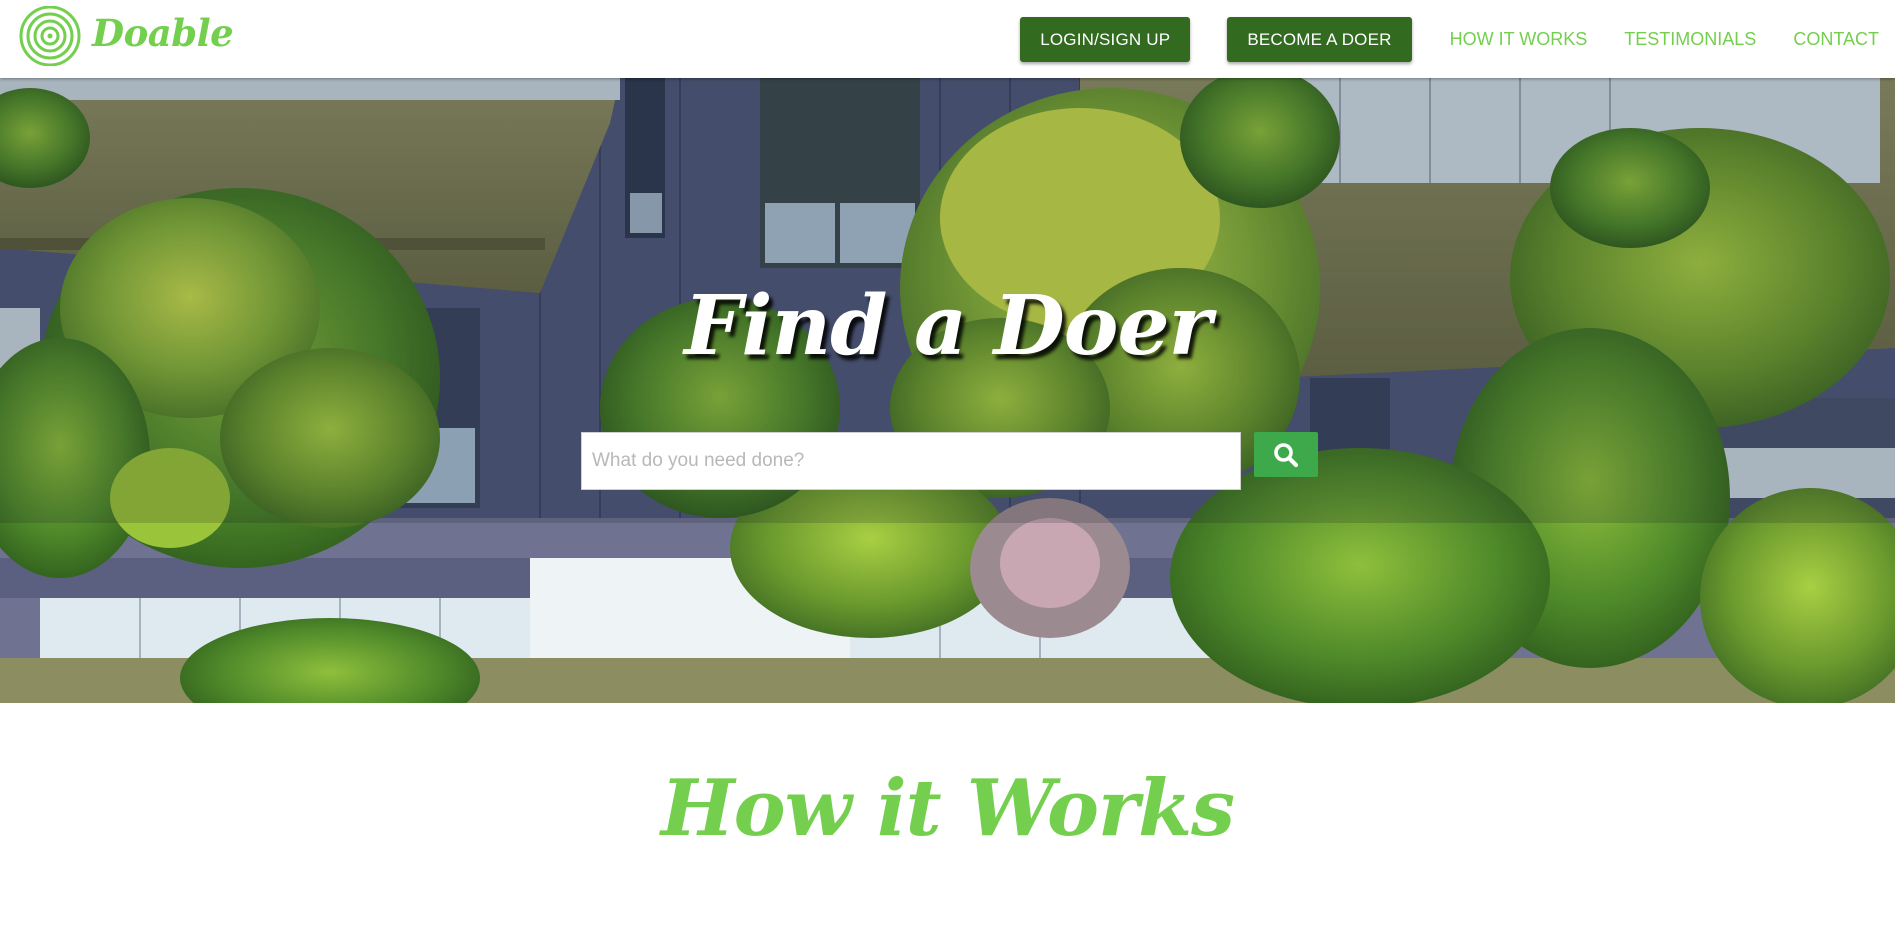 The image size is (1895, 938). What do you see at coordinates (1105, 39) in the screenshot?
I see `login-signup-button: LOGIN/SIGN UP` at bounding box center [1105, 39].